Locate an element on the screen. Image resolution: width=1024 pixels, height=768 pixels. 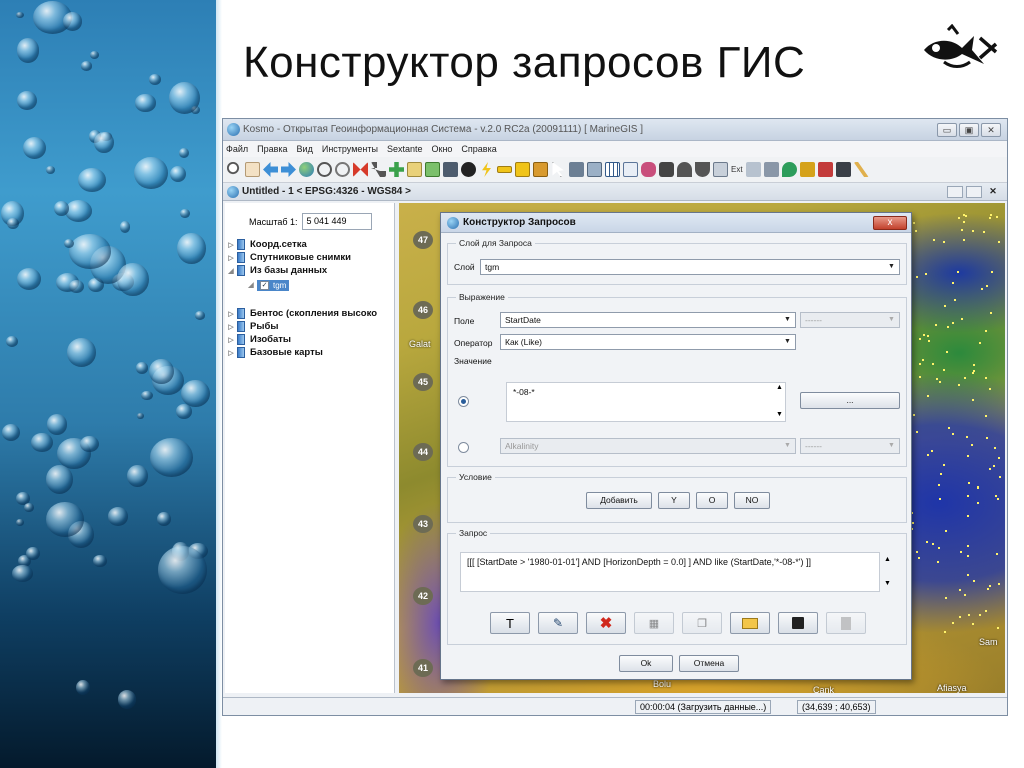
doc-close-button: ✕ is located at coordinates (993, 192).